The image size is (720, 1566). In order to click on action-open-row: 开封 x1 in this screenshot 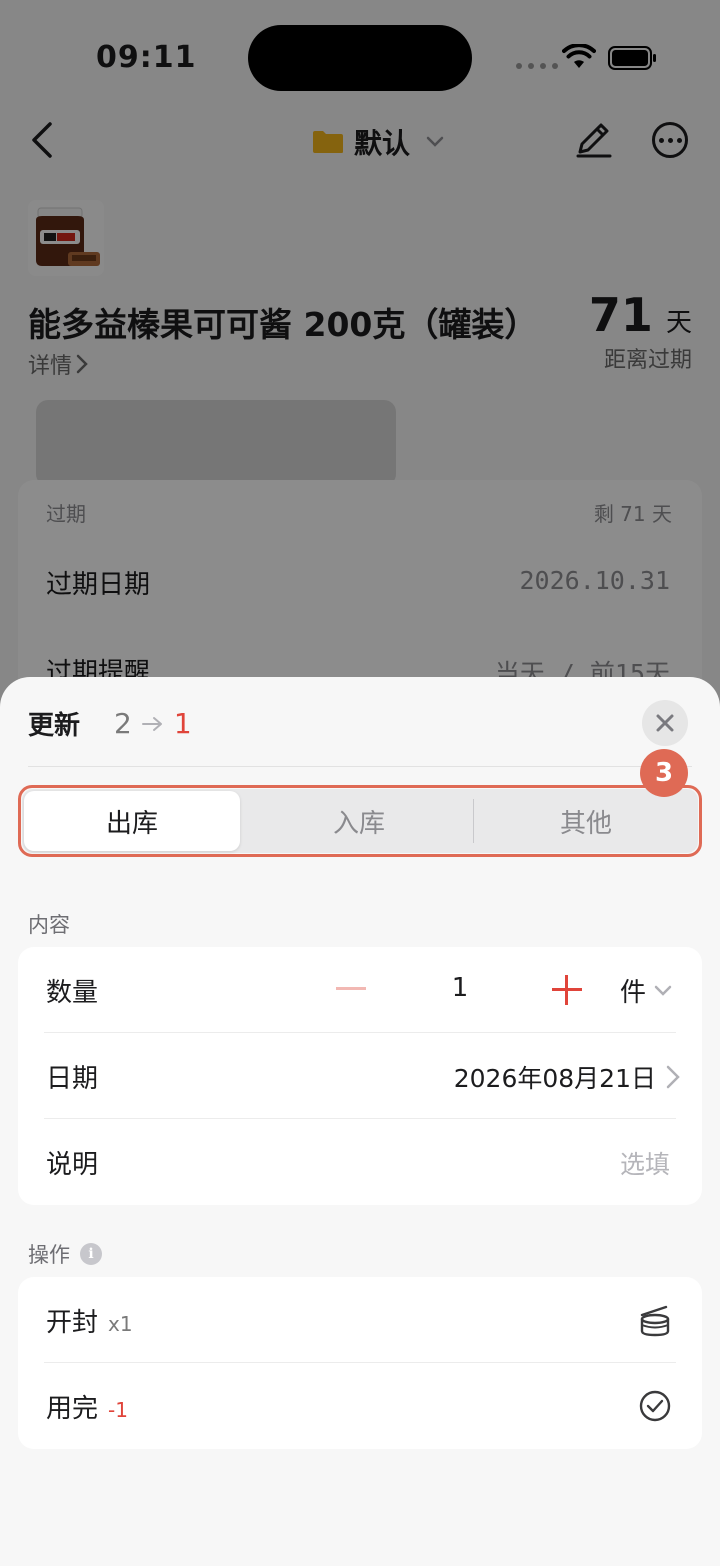, I will do `click(360, 1320)`.